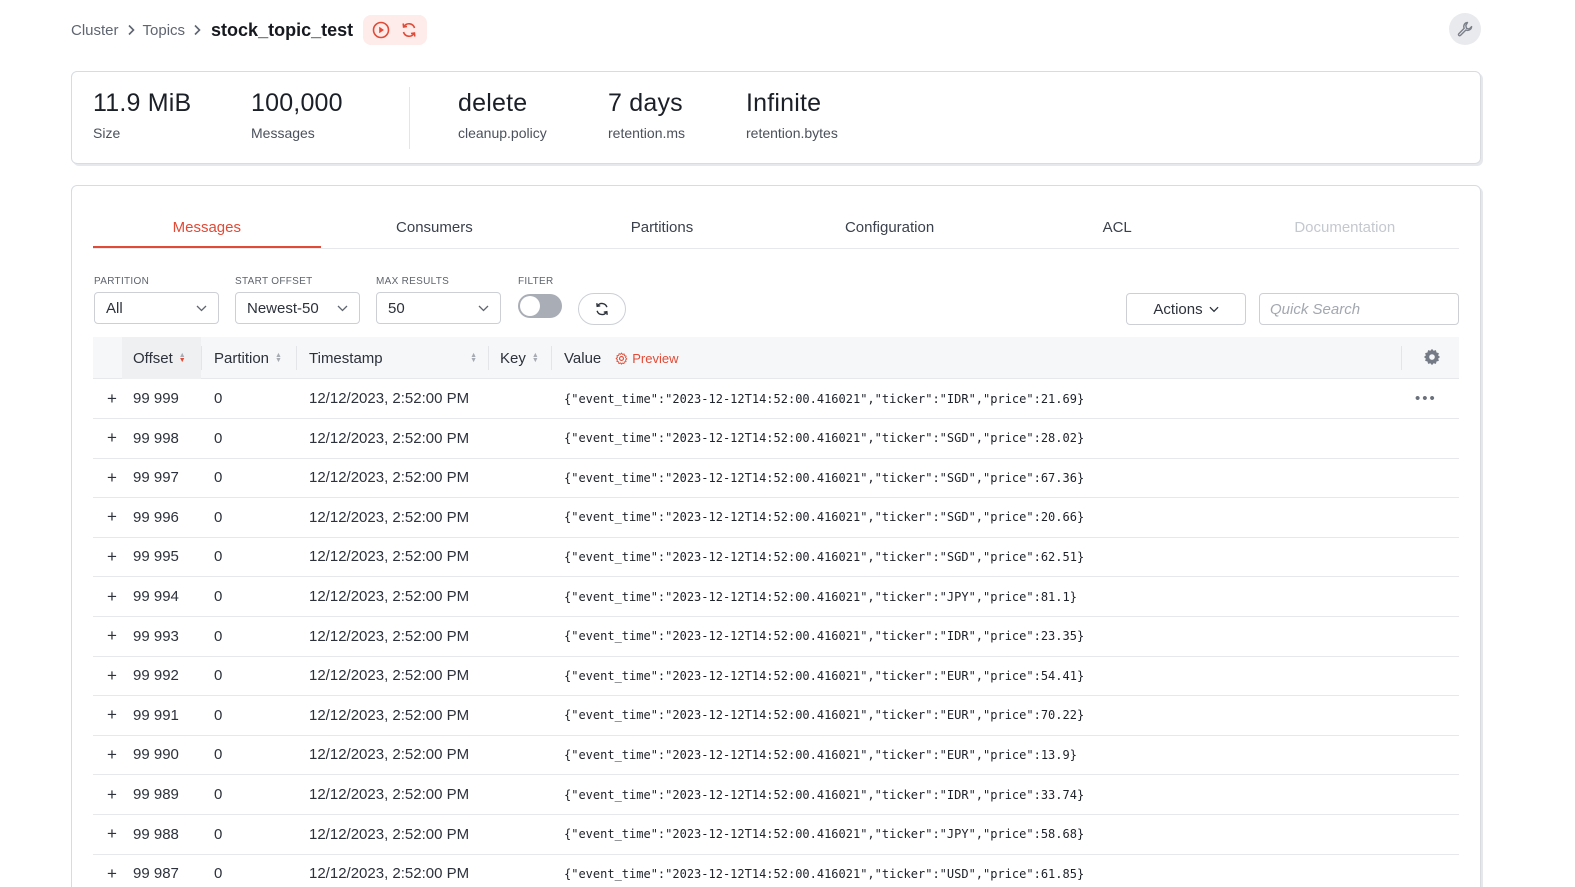 This screenshot has height=887, width=1575. I want to click on toggle-knob, so click(530, 306).